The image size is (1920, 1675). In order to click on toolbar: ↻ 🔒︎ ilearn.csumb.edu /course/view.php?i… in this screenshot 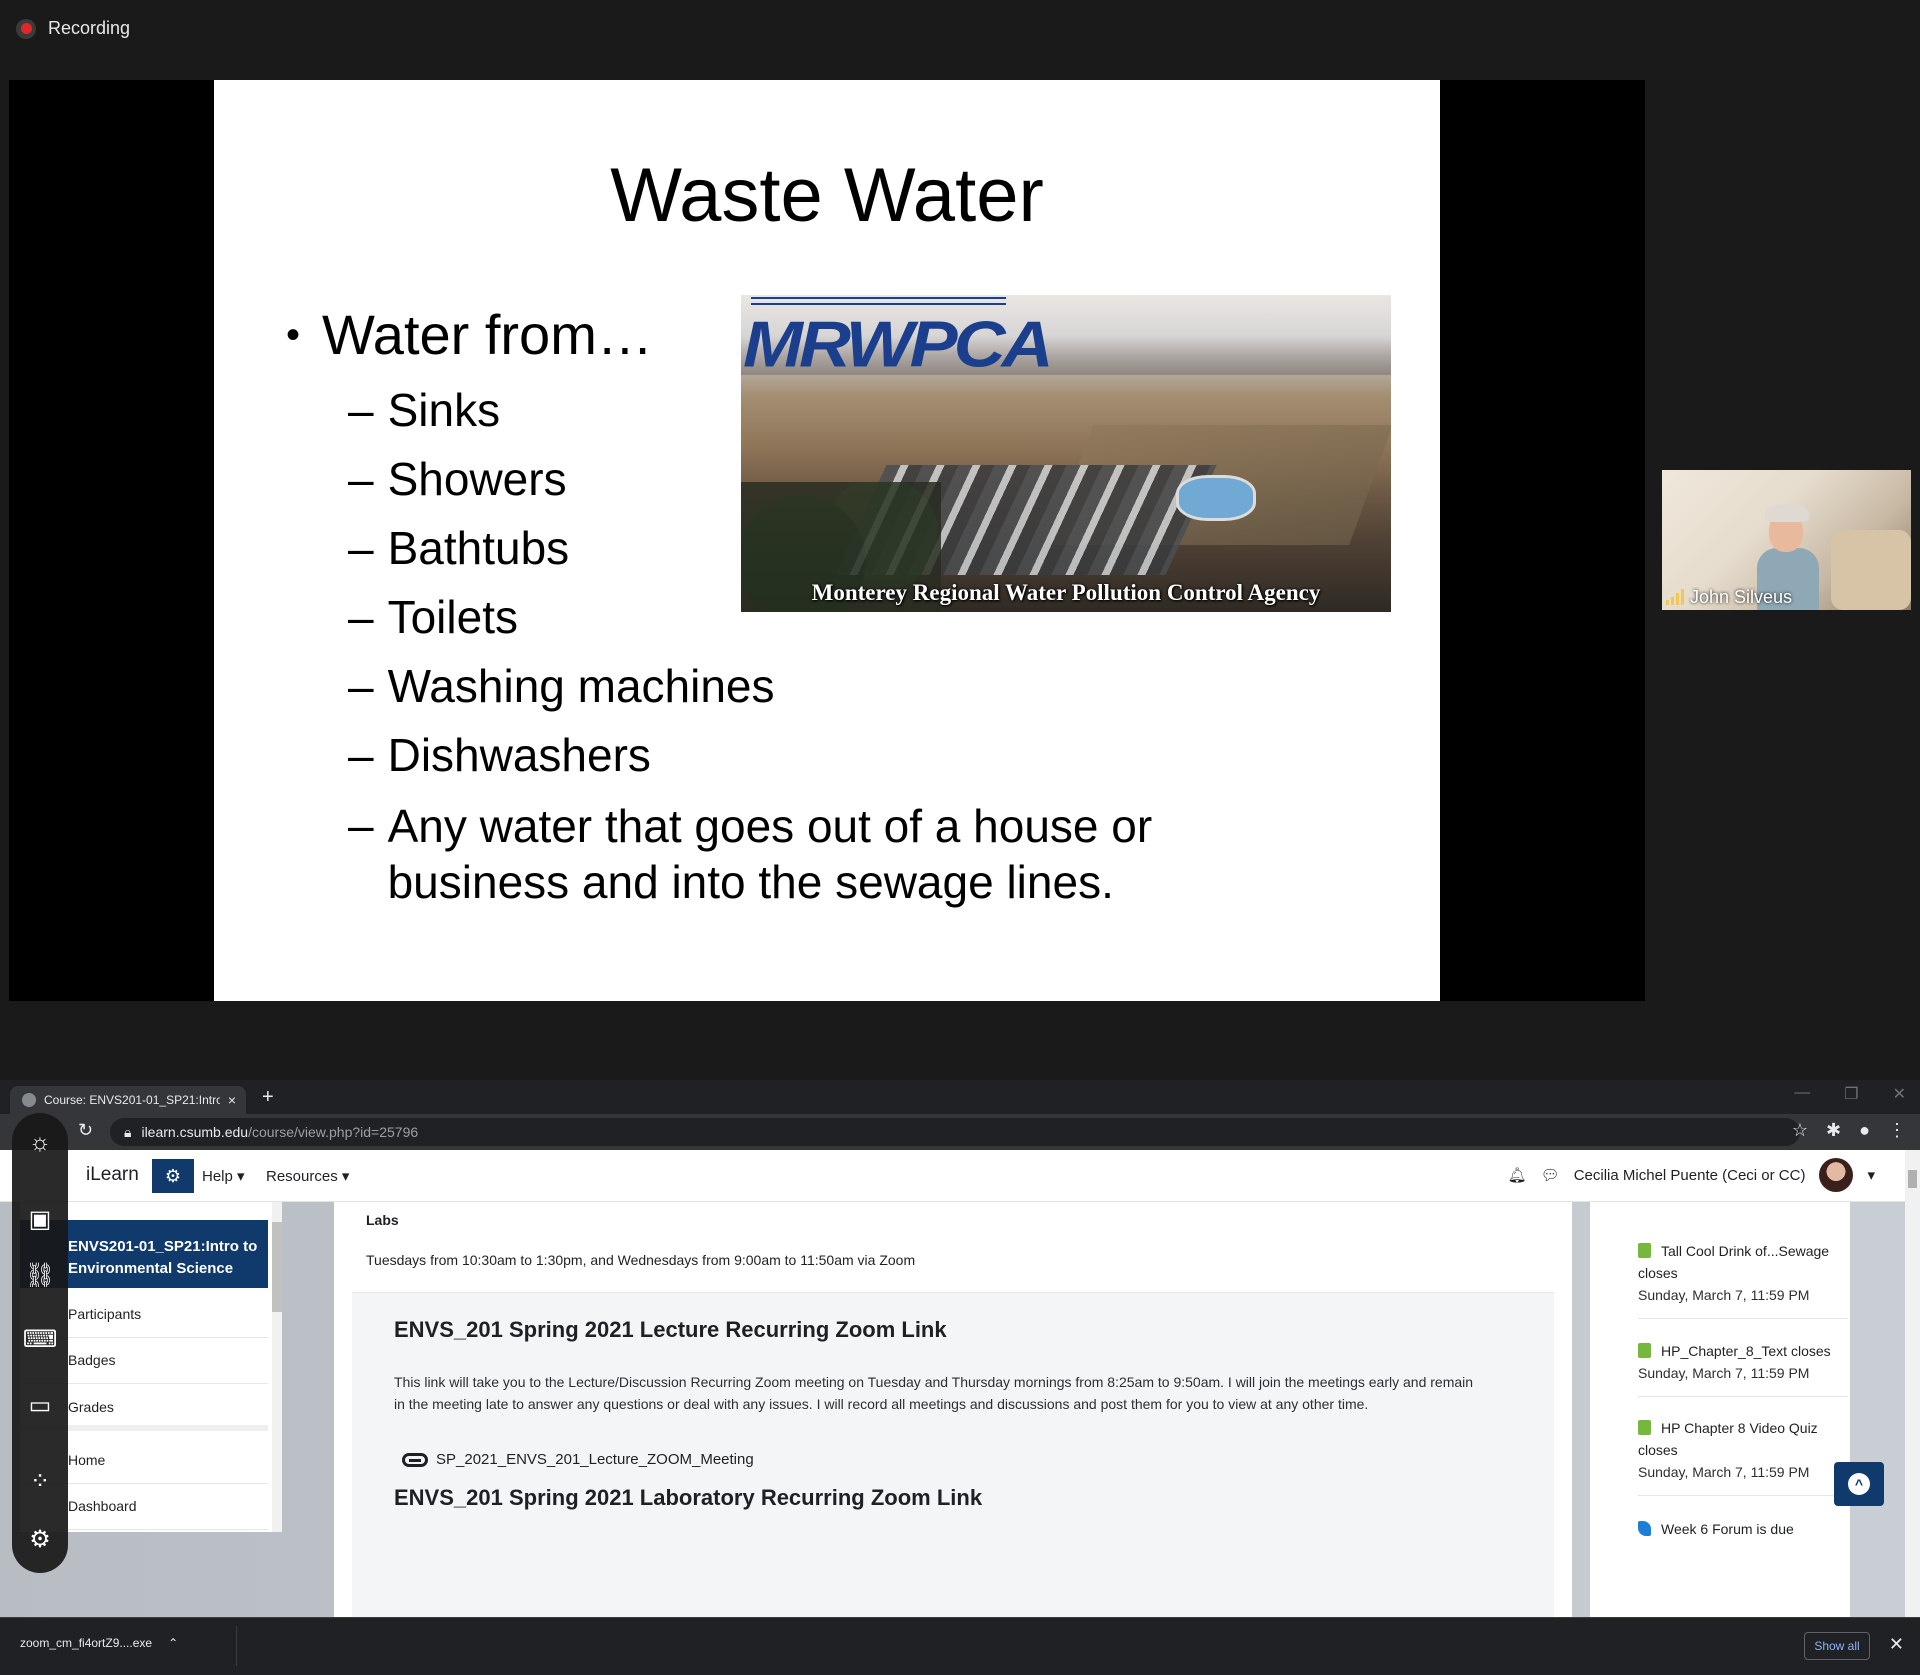, I will do `click(960, 1132)`.